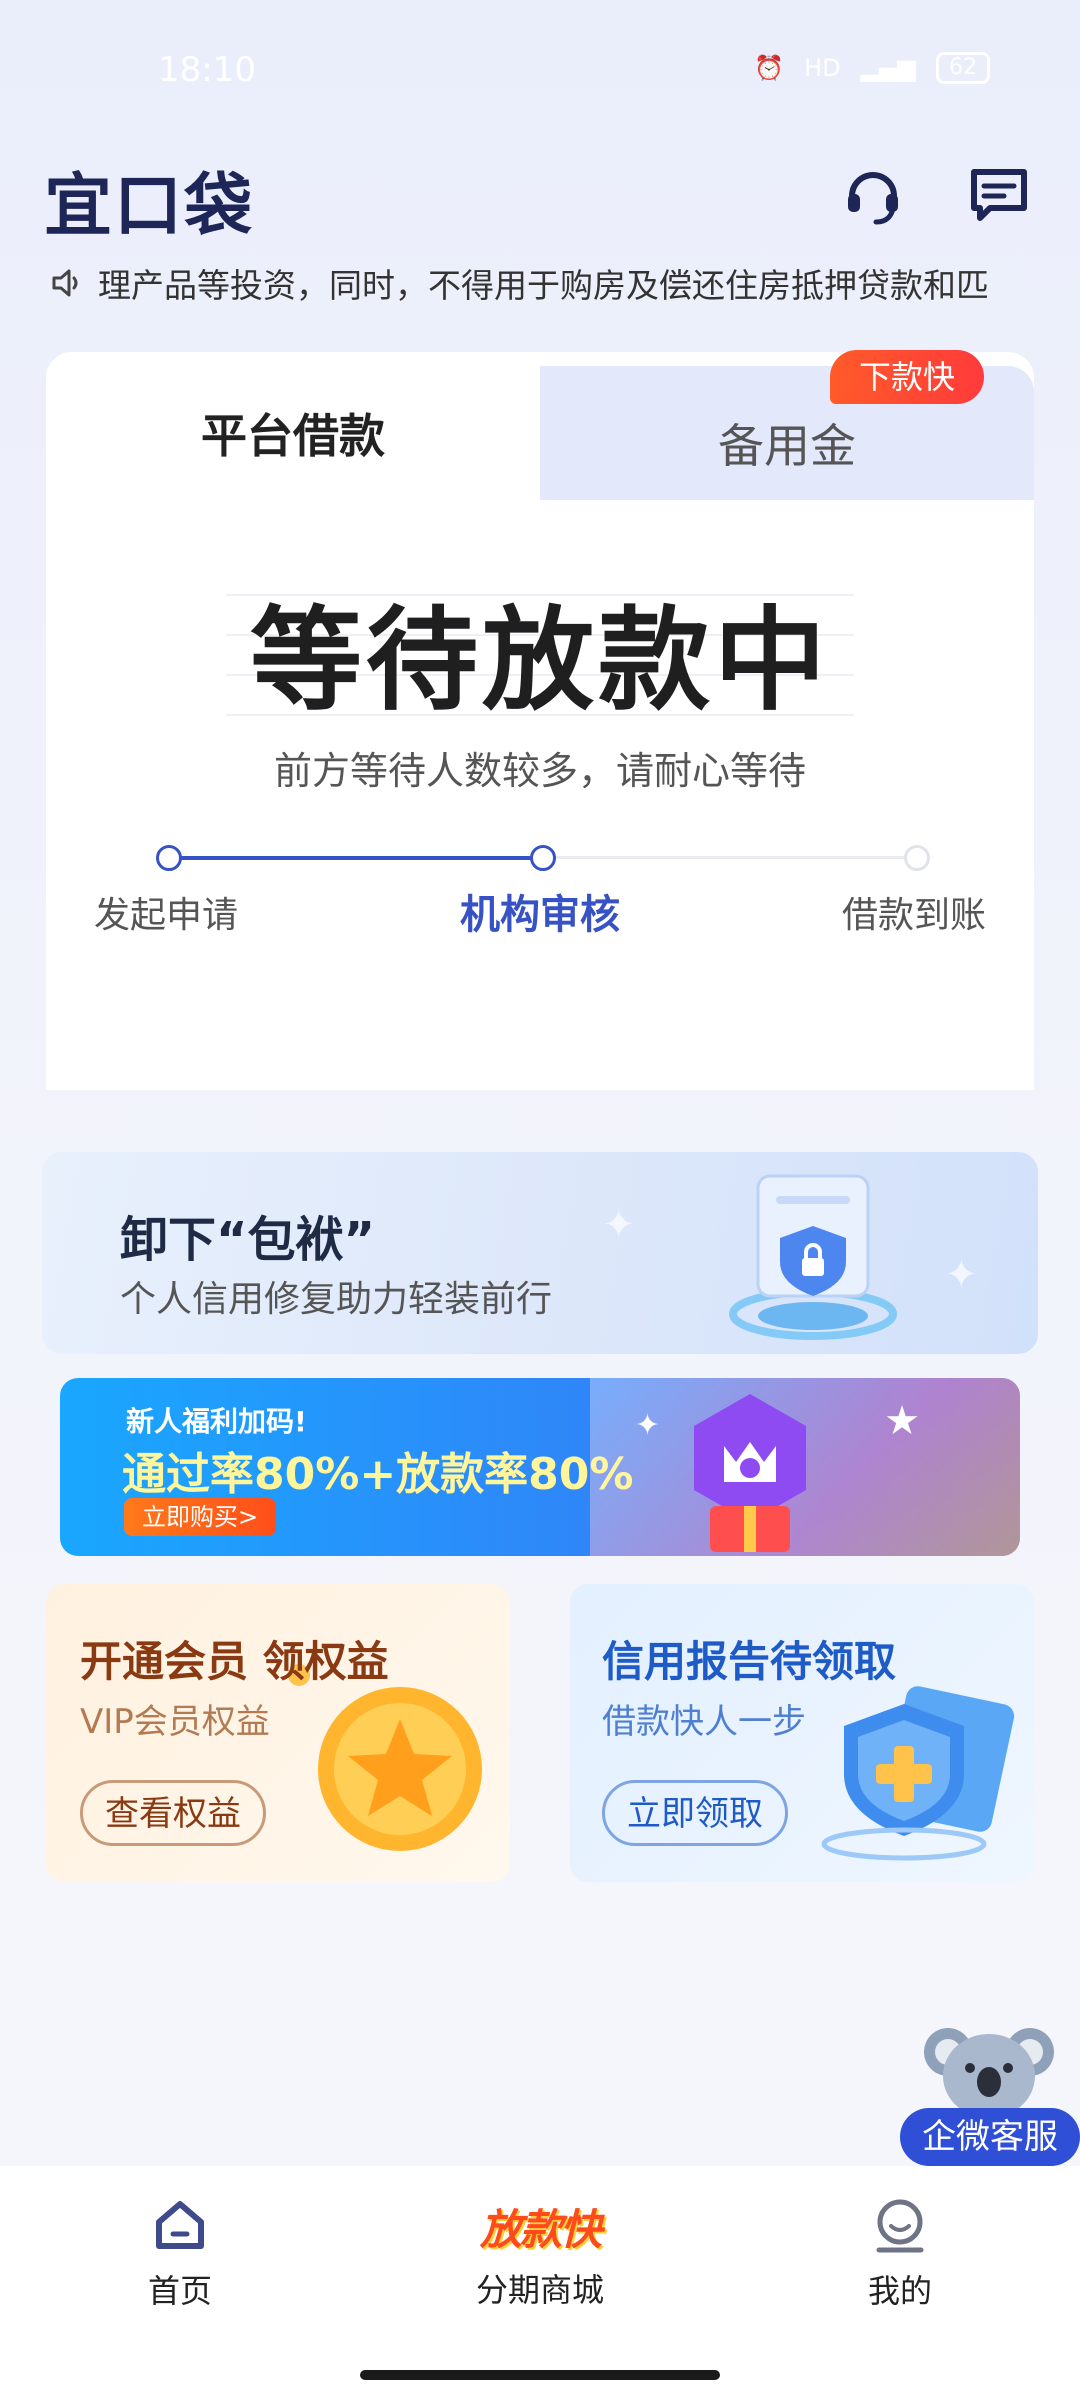 This screenshot has width=1080, height=2400. Describe the element at coordinates (543, 285) in the screenshot. I see `notice-text: 理产品等投资，同时，不得用于购房及偿还住房抵押贷款和匹` at that location.